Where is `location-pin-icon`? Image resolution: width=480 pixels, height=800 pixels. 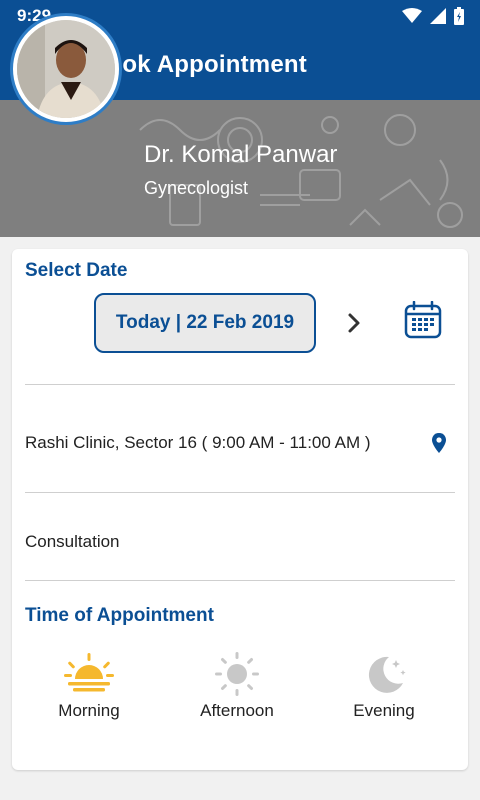
location-pin-icon is located at coordinates (439, 443).